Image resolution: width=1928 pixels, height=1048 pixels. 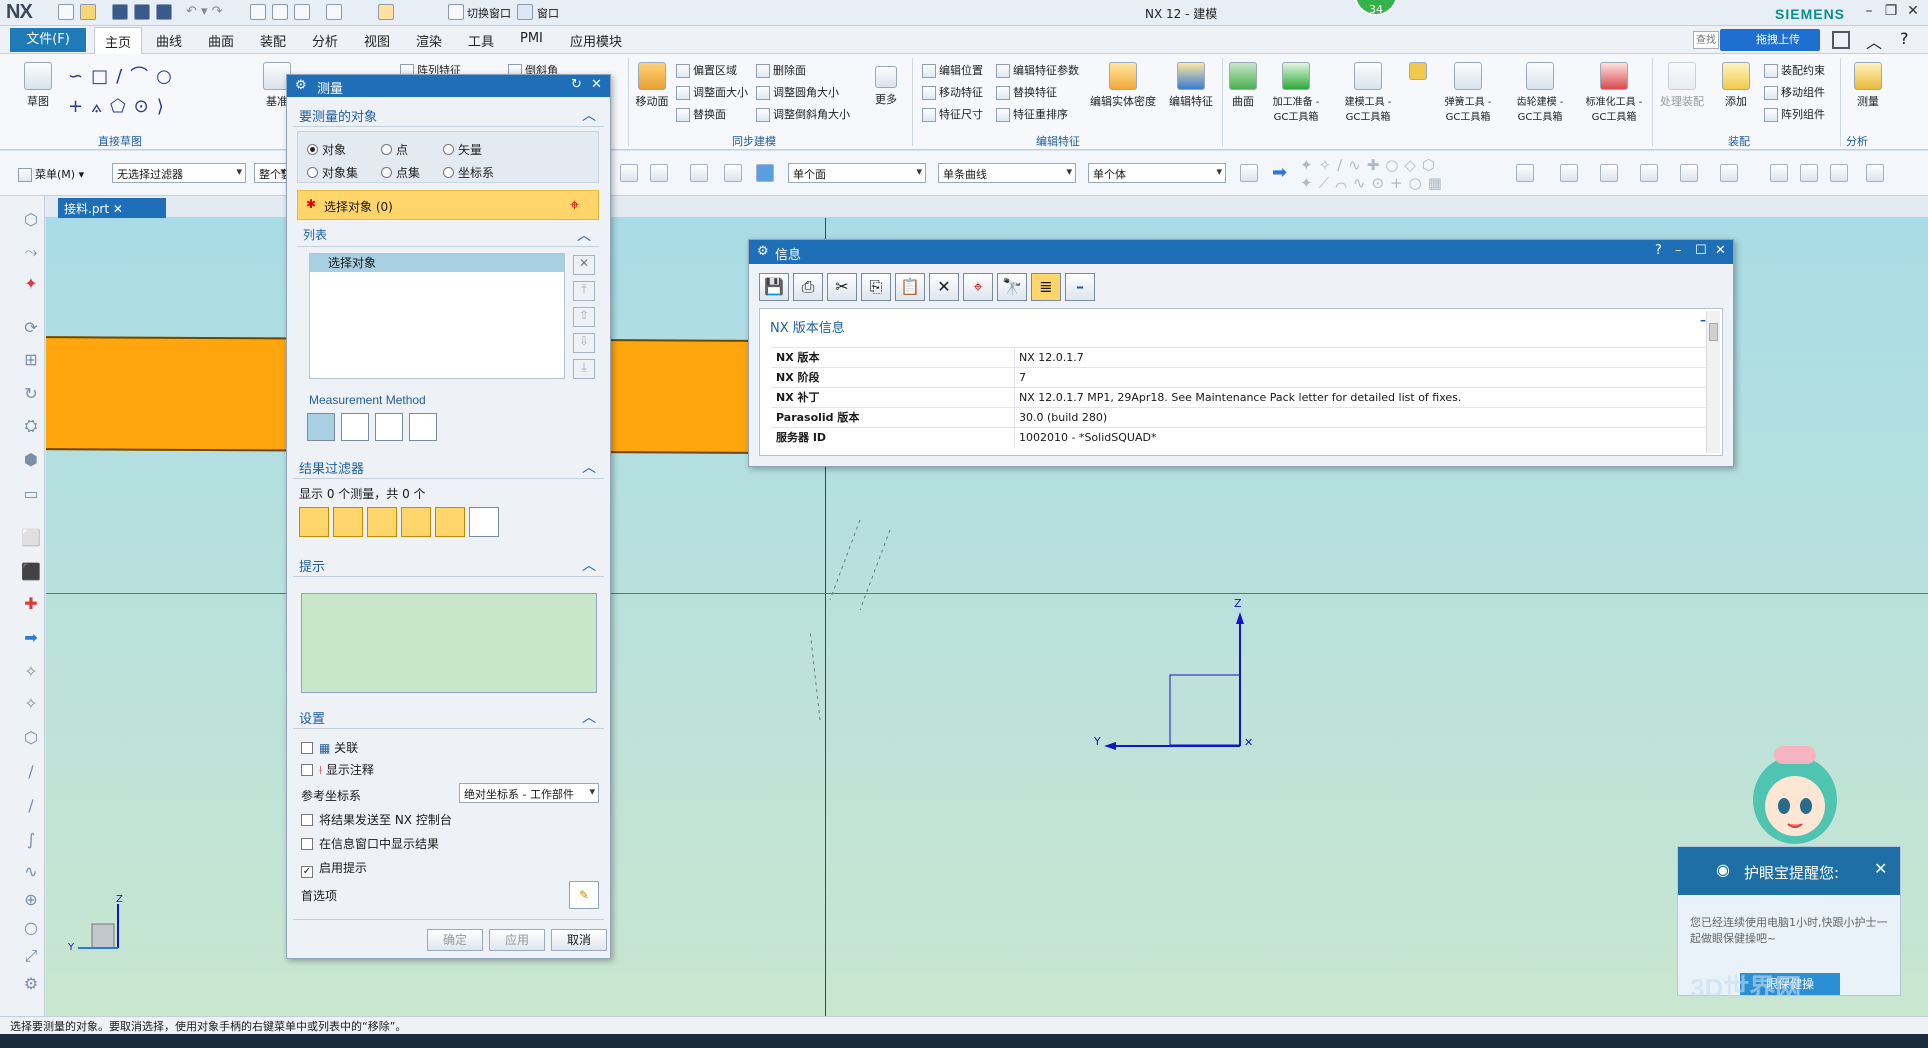 What do you see at coordinates (450, 522) in the screenshot?
I see `filter-volume-icon` at bounding box center [450, 522].